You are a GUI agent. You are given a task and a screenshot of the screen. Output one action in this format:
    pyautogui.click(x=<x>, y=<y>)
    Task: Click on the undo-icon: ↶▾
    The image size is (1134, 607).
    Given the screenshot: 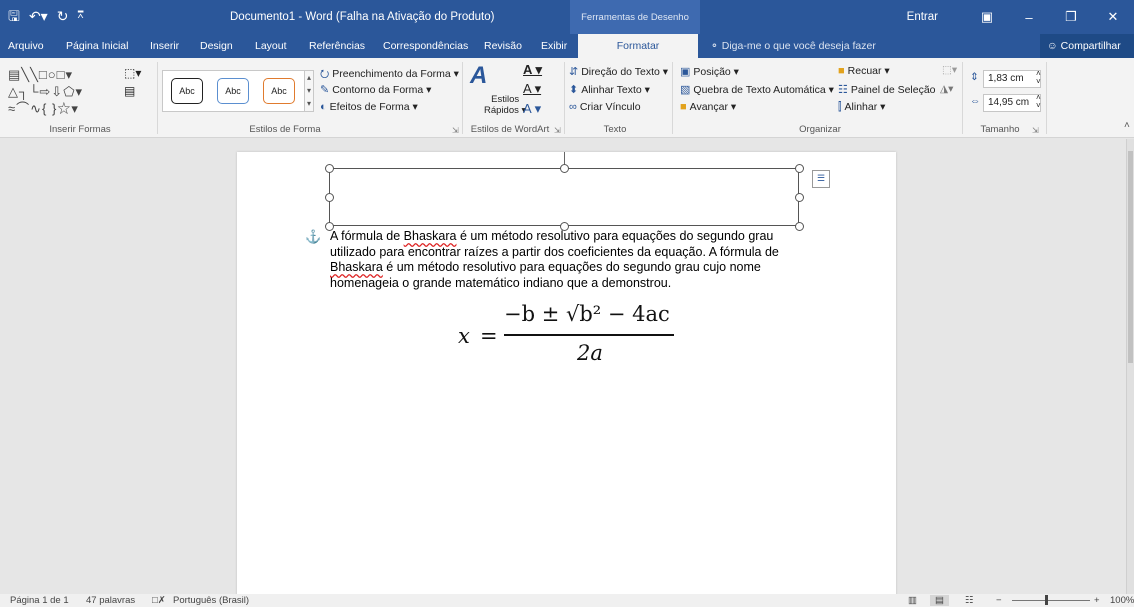 What is the action you would take?
    pyautogui.click(x=38, y=16)
    